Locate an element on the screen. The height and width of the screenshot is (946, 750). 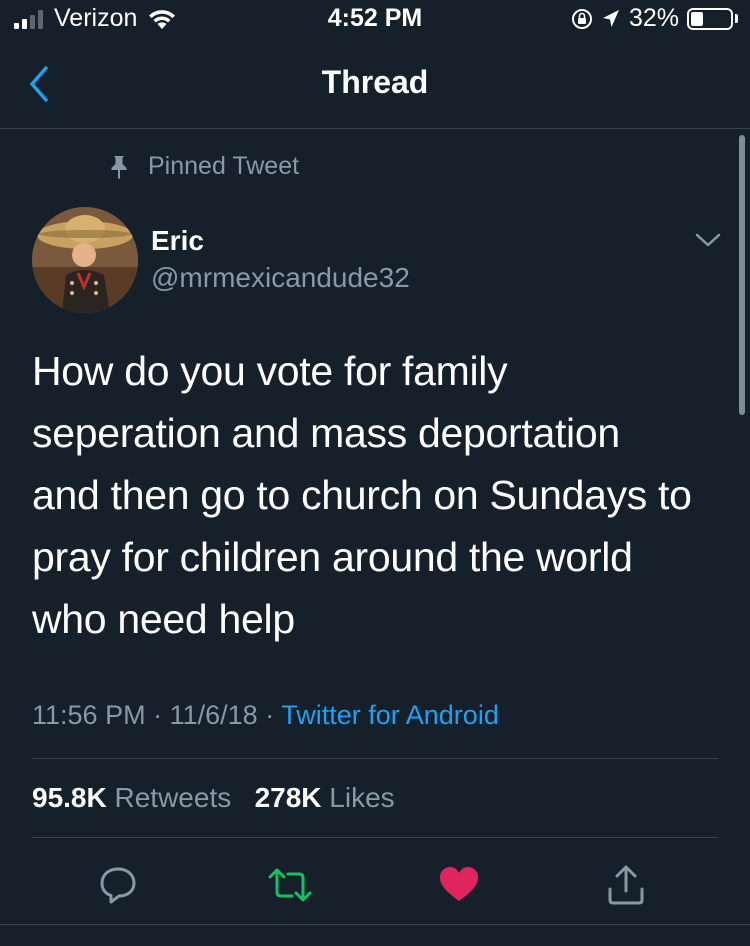
avatar-image is located at coordinates (85, 260).